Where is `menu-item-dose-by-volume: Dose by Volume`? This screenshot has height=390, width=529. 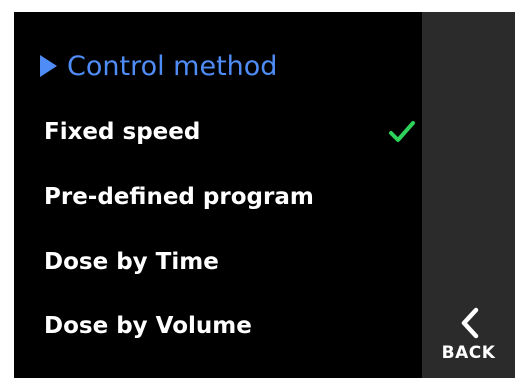
menu-item-dose-by-volume: Dose by Volume is located at coordinates (230, 326).